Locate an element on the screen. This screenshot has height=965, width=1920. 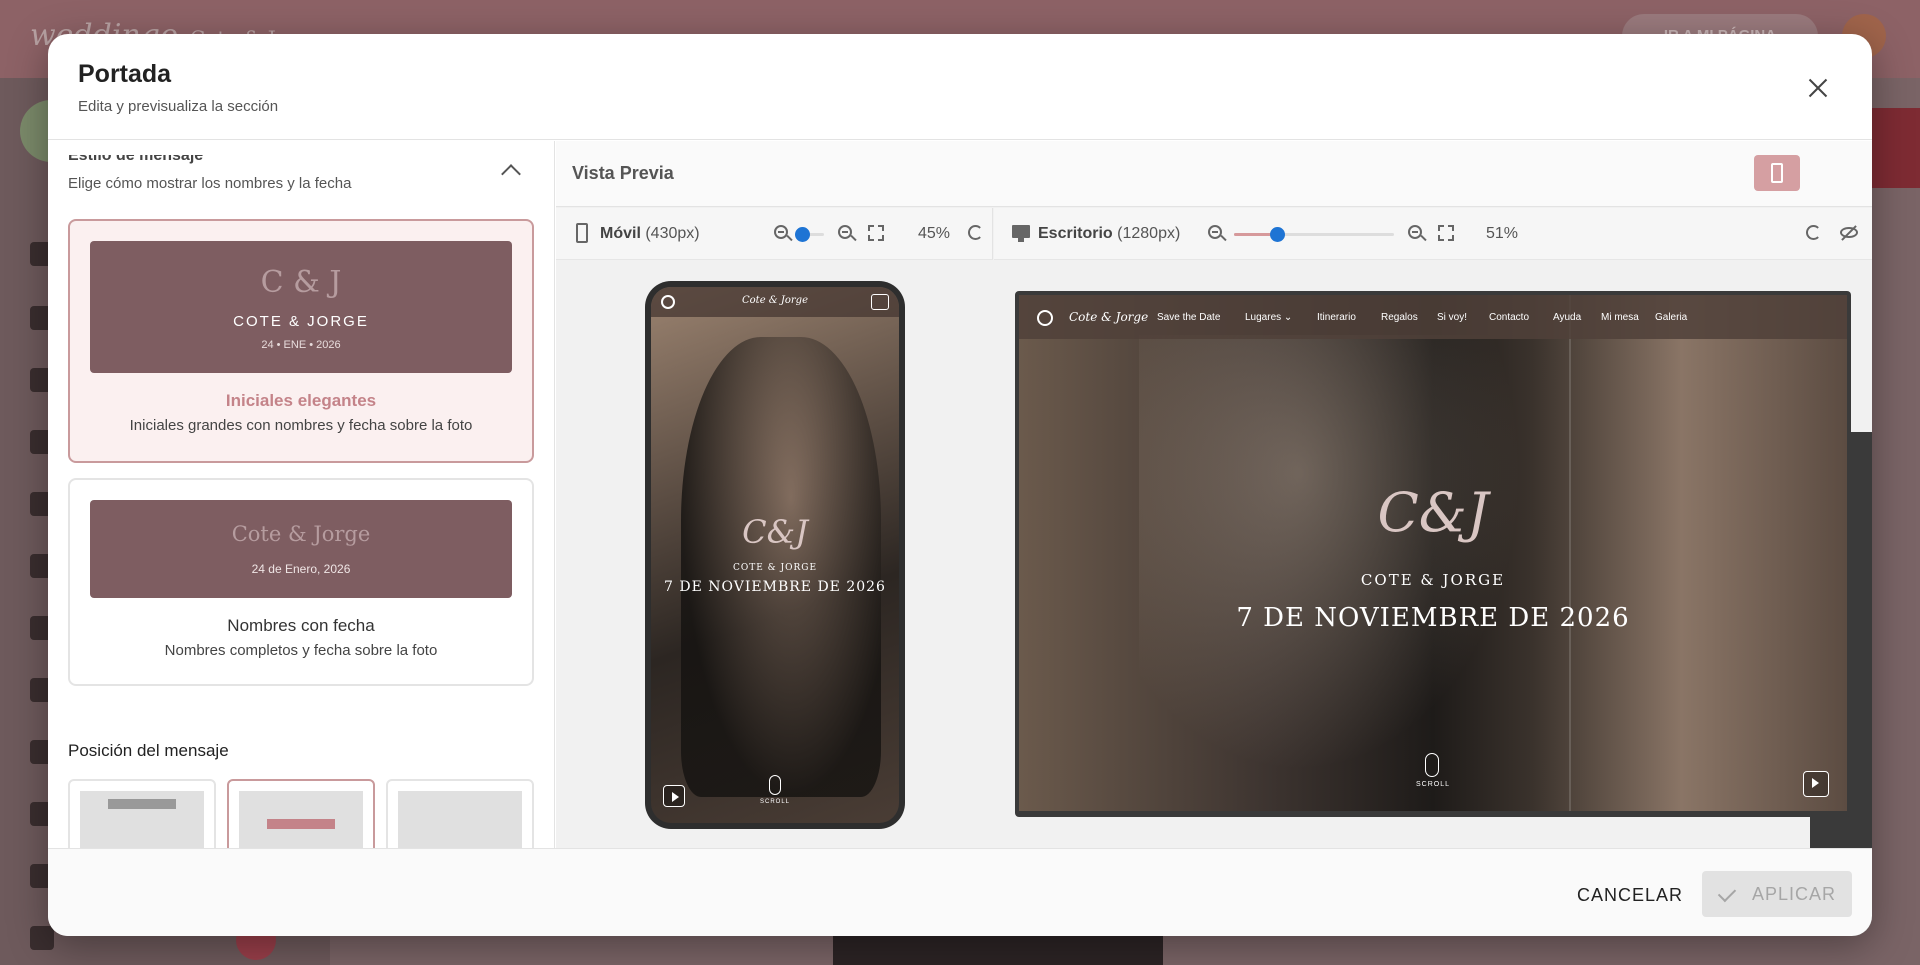
desktop-zoom-value: 51% is located at coordinates (1502, 233).